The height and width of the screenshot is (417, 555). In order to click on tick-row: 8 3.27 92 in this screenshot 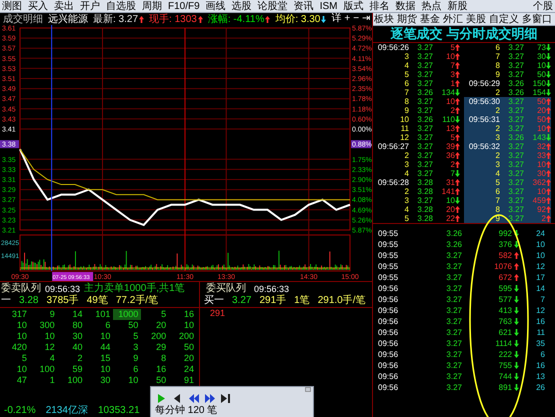, I will do `click(507, 209)`.